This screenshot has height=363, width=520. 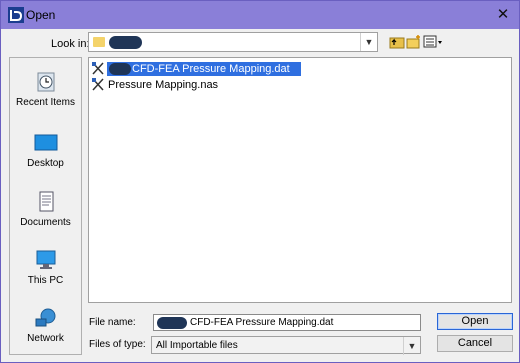 What do you see at coordinates (45, 259) in the screenshot?
I see `this-pc-icon` at bounding box center [45, 259].